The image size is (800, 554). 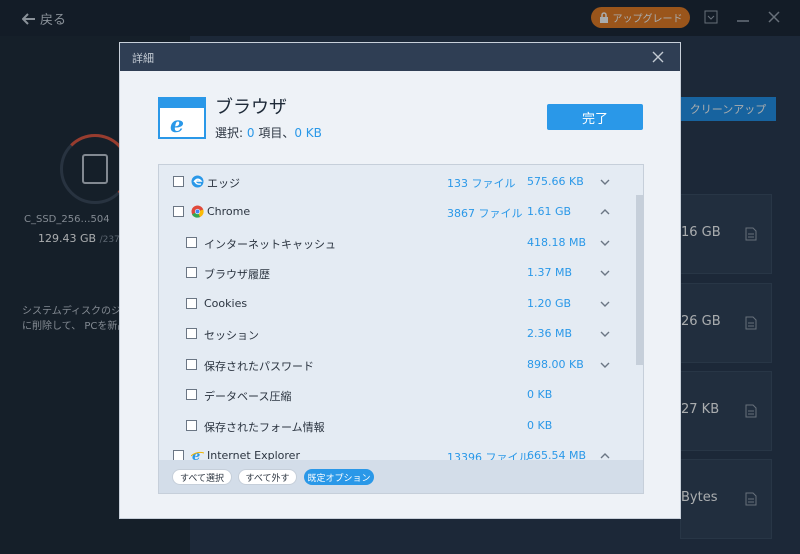 I want to click on list-footer: すべて選択 すべて外す 既定オプション, so click(x=401, y=476).